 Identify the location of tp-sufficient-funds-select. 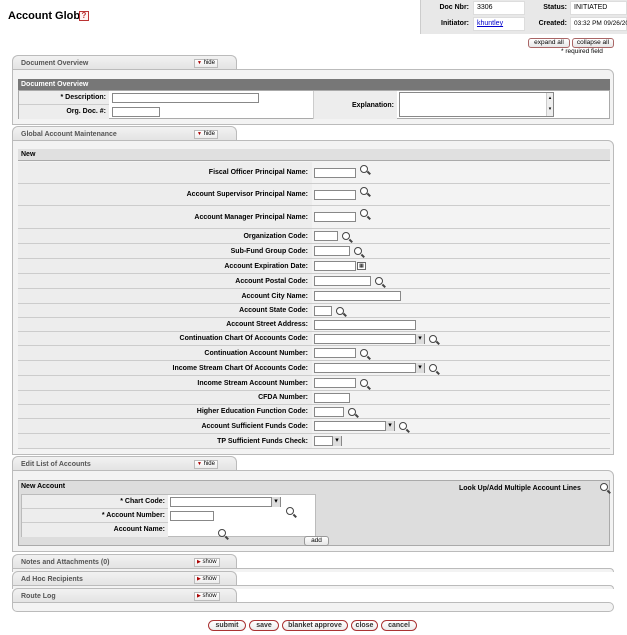
(328, 441).